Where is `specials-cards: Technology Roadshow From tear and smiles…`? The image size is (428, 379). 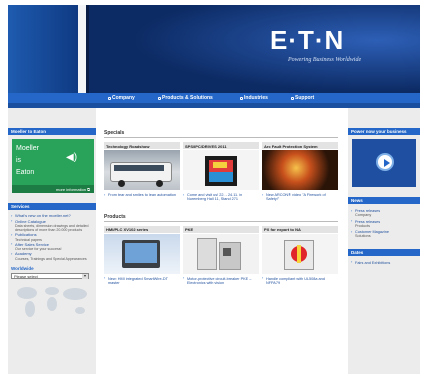
specials-cards: Technology Roadshow From tear and smiles… is located at coordinates (222, 172).